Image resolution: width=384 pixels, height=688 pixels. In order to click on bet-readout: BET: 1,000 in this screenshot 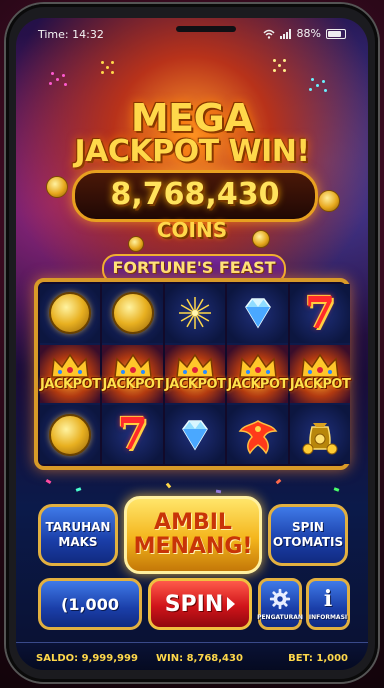, I will do `click(318, 658)`.